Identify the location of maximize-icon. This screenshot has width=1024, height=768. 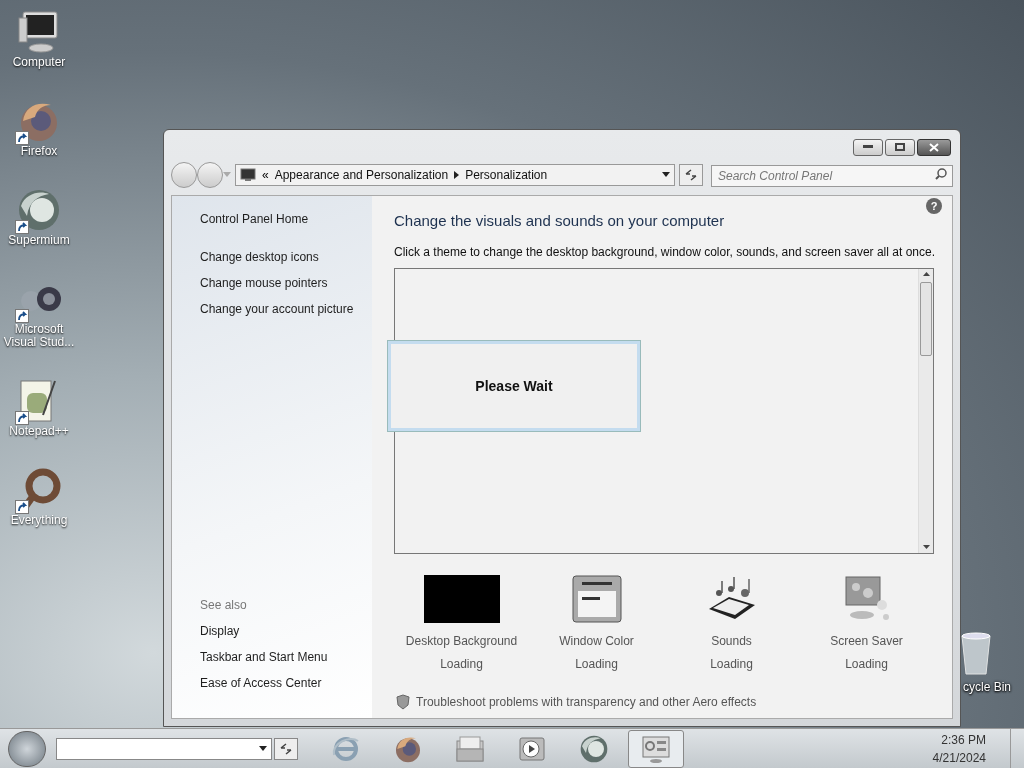
(900, 147).